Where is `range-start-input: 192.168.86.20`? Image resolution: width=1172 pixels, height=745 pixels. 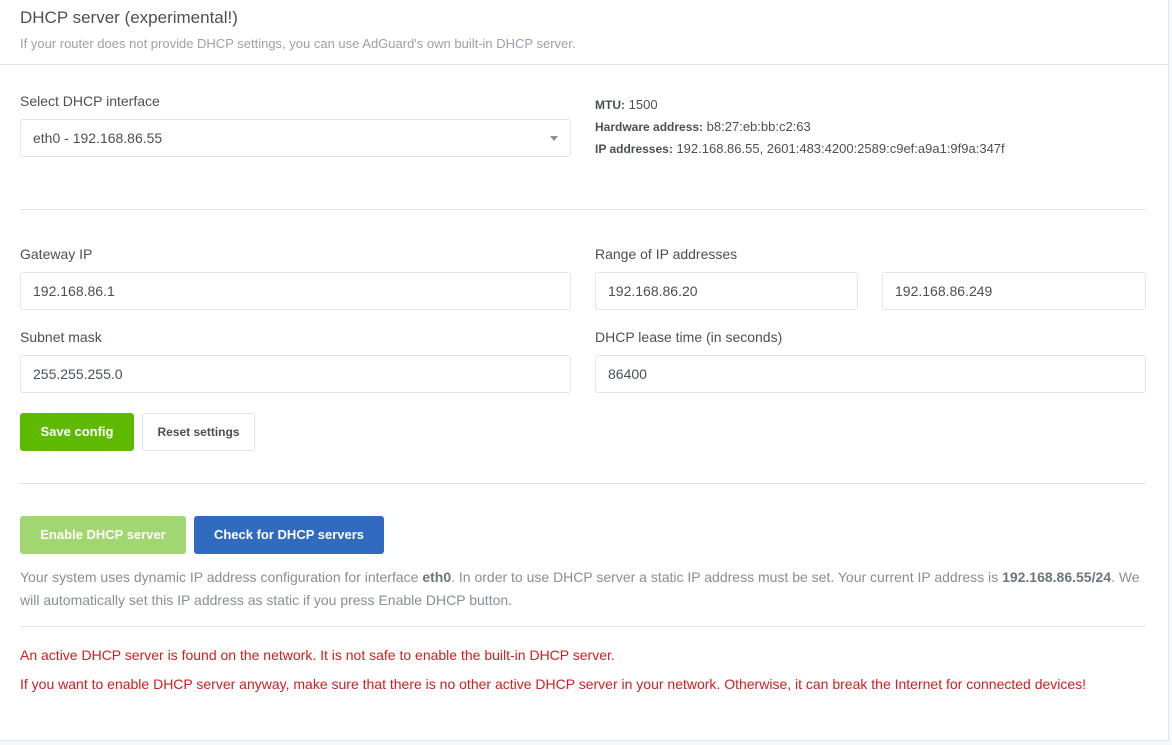 range-start-input: 192.168.86.20 is located at coordinates (726, 291).